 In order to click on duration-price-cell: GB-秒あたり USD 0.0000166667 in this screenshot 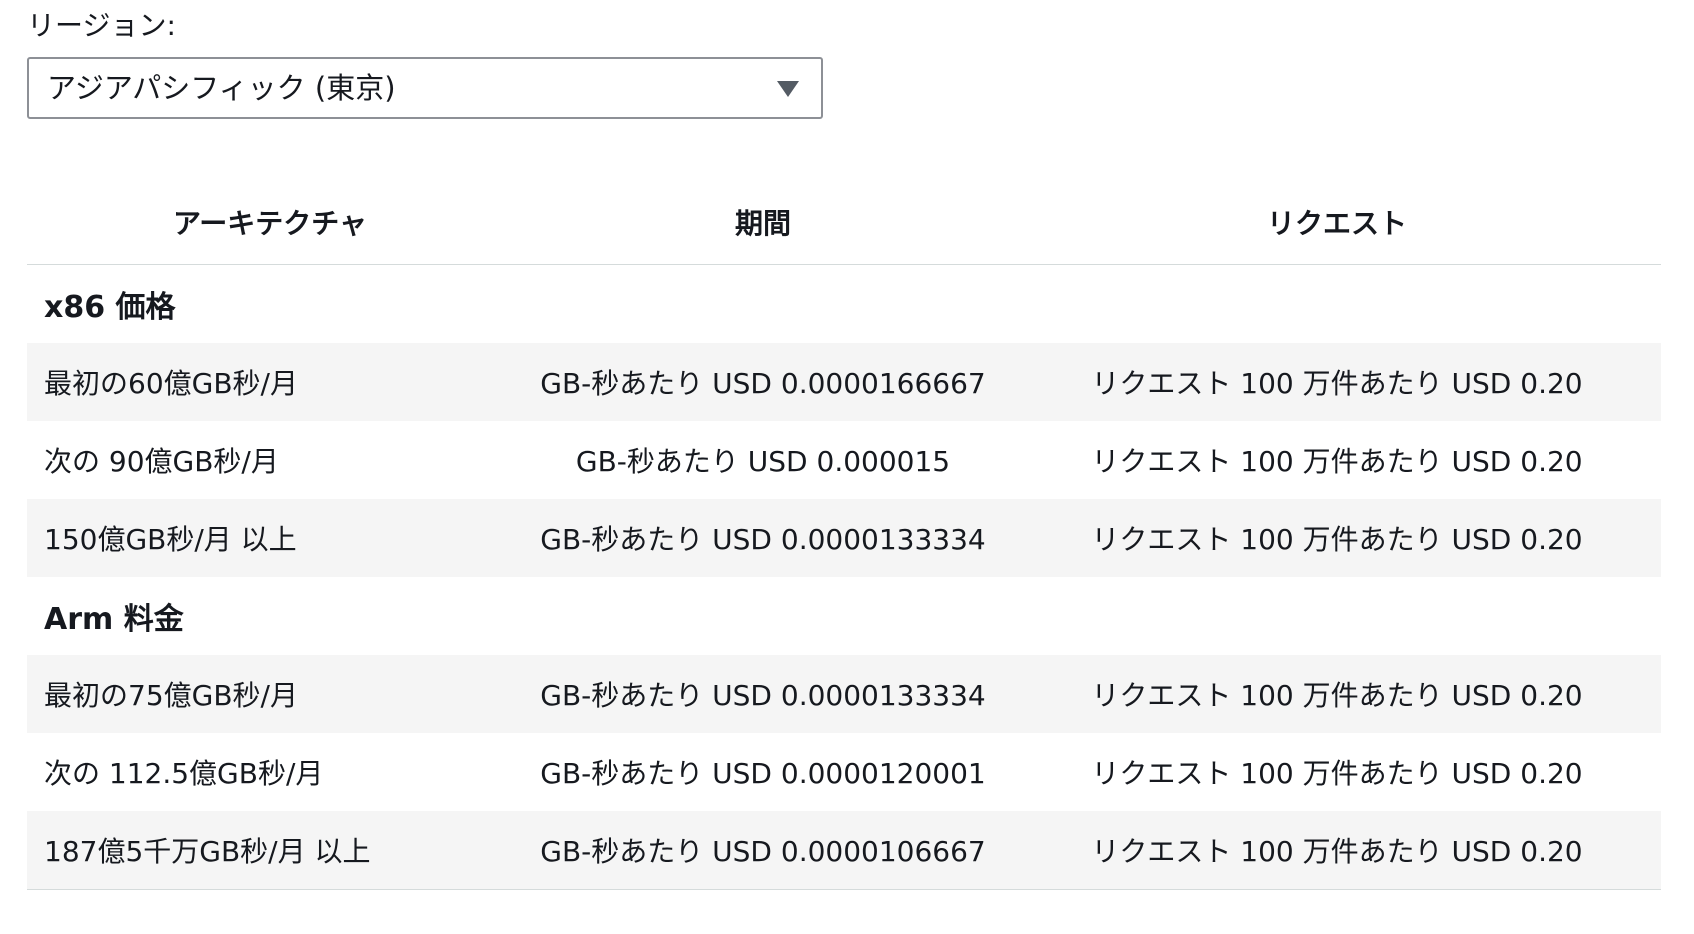, I will do `click(763, 382)`.